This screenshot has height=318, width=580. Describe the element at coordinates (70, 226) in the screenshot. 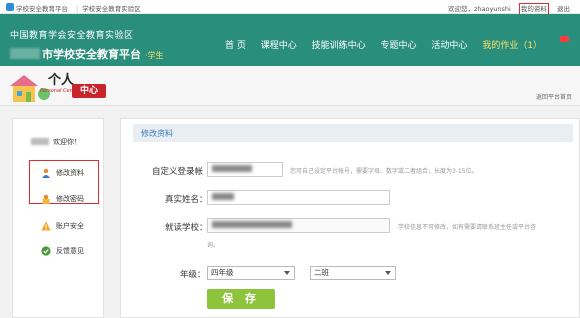

I see `sidebar-item-label: 账户安全` at that location.